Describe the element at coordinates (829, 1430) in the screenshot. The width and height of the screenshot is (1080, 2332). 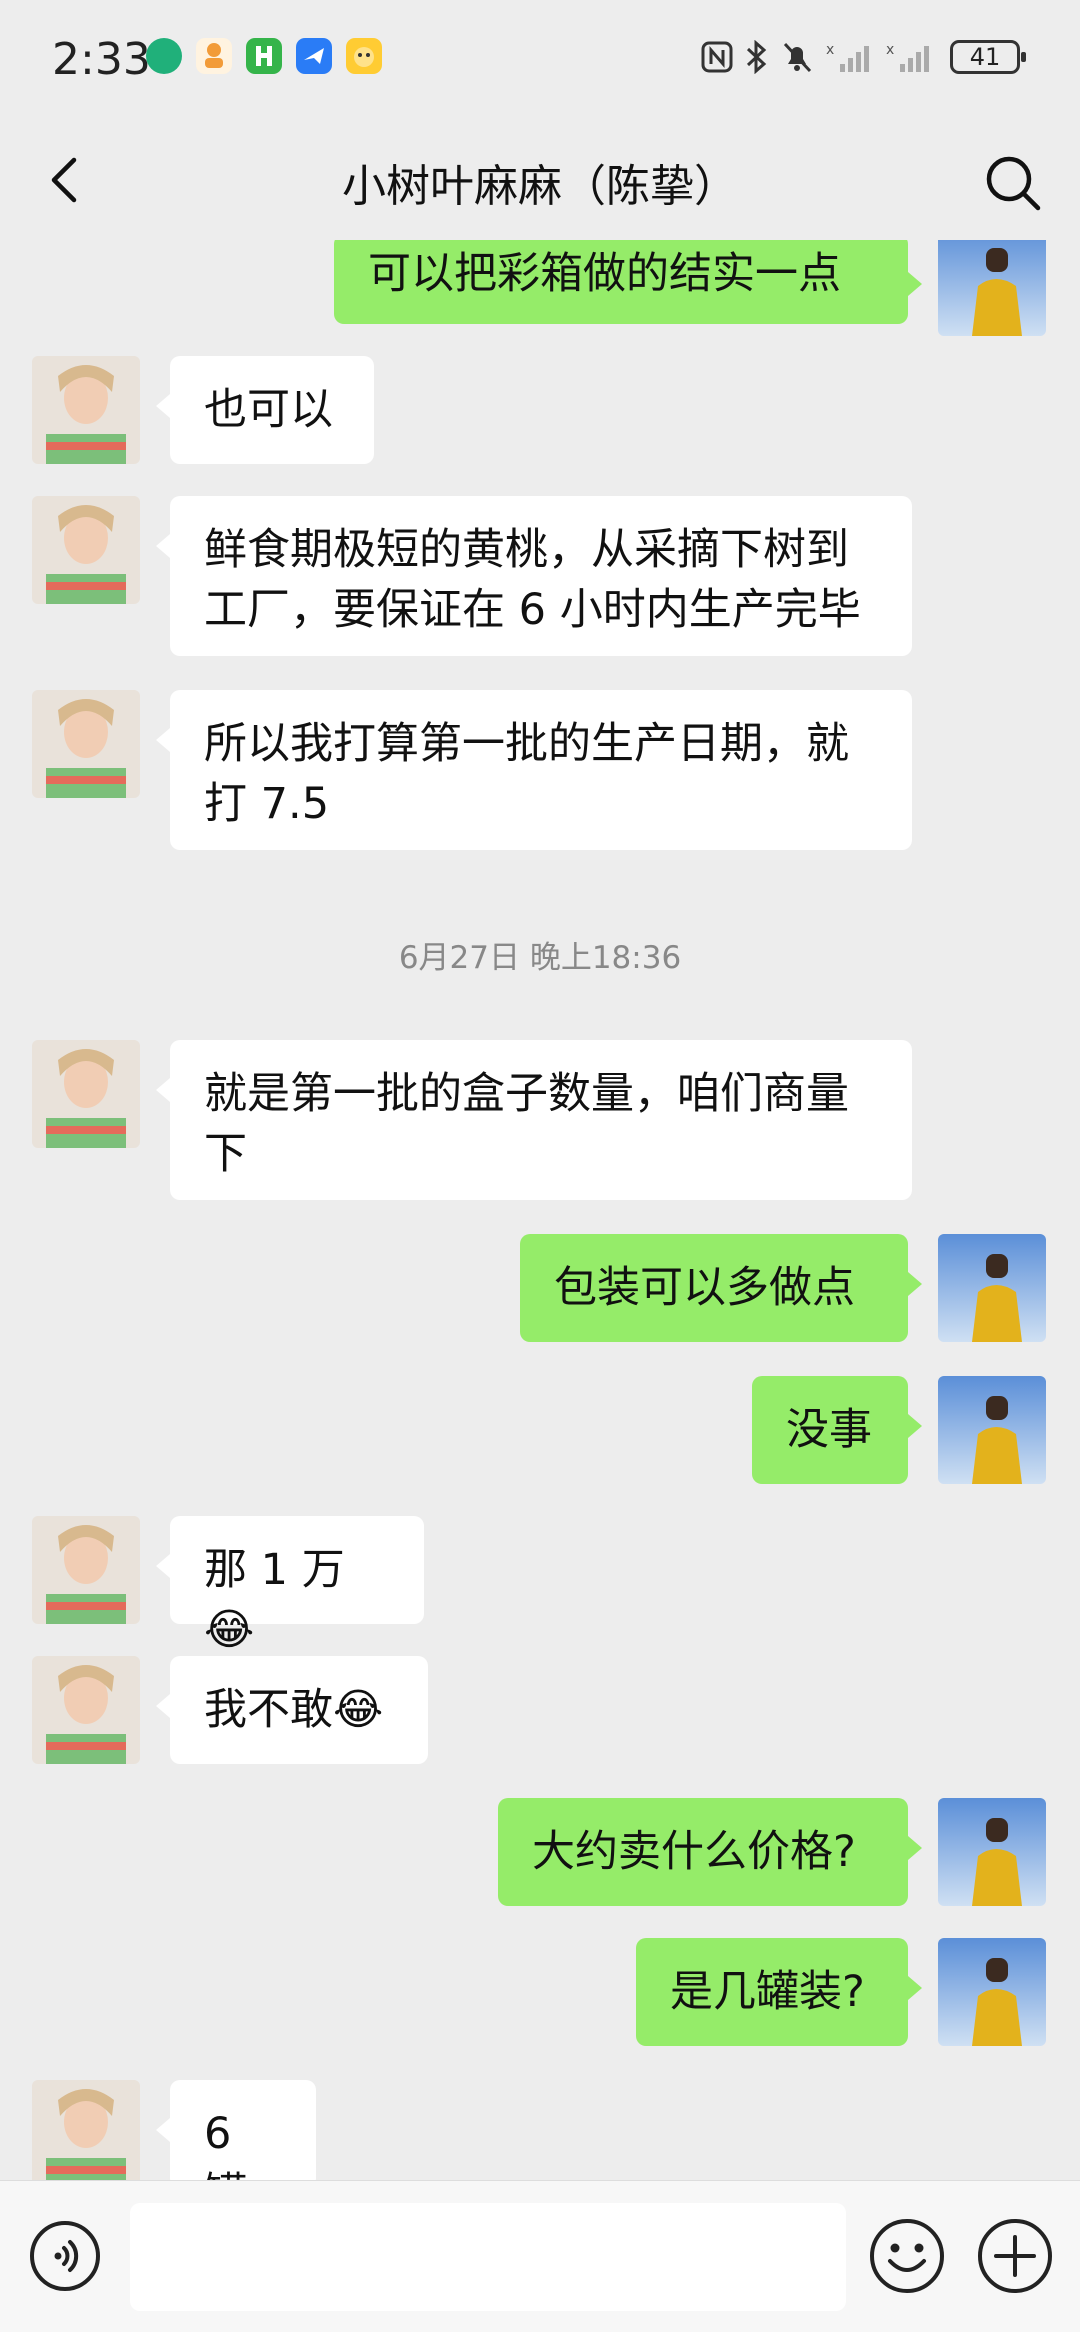
I see `message-text: 没事` at that location.